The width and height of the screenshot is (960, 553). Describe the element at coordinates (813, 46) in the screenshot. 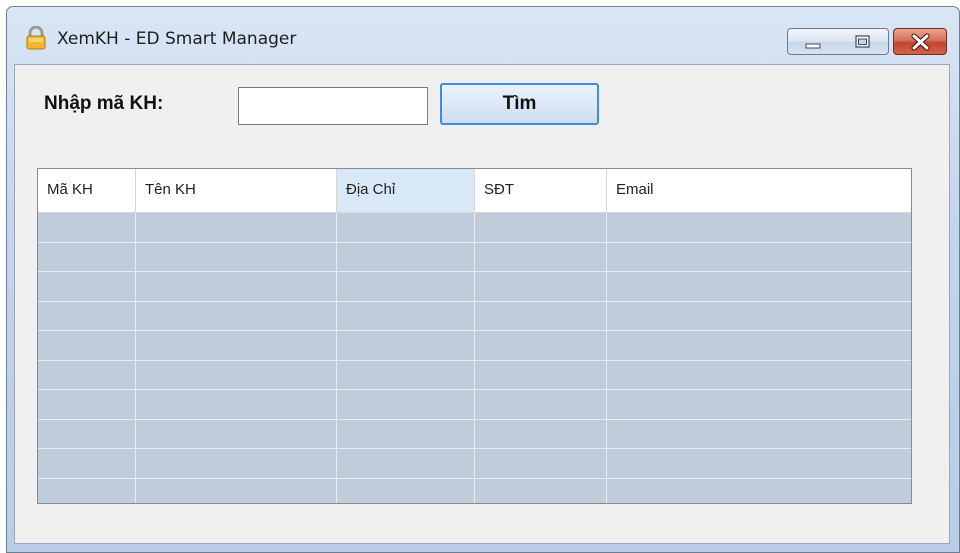

I see `minimize-icon` at that location.